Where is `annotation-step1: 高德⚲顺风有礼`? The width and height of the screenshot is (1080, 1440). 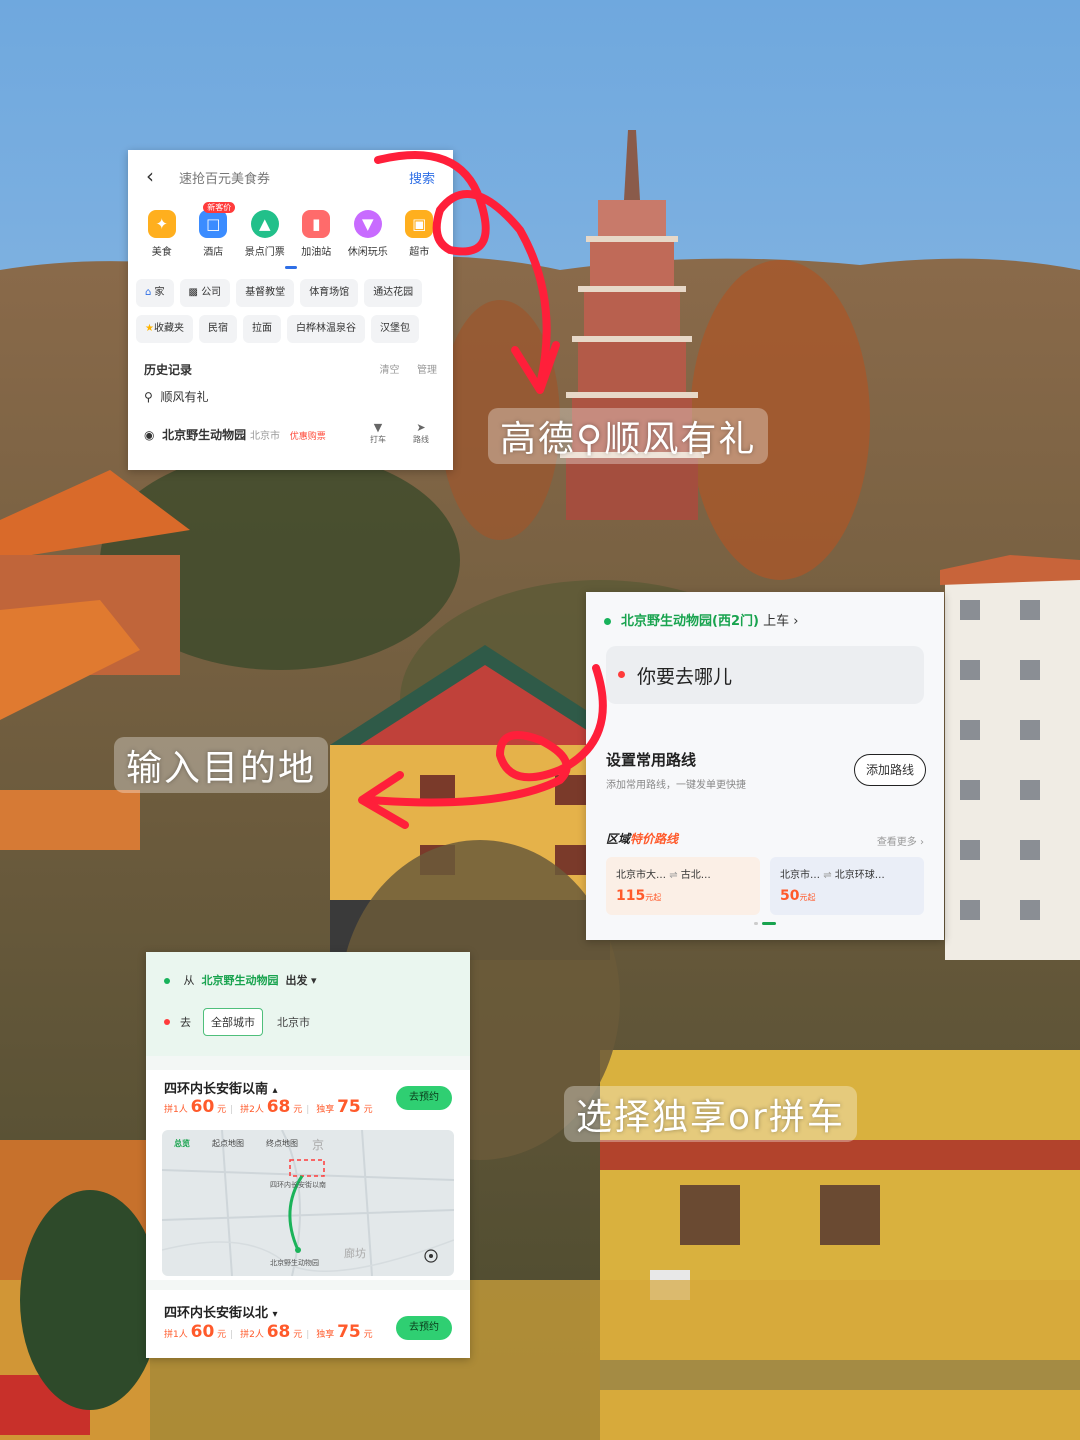 annotation-step1: 高德⚲顺风有礼 is located at coordinates (628, 436).